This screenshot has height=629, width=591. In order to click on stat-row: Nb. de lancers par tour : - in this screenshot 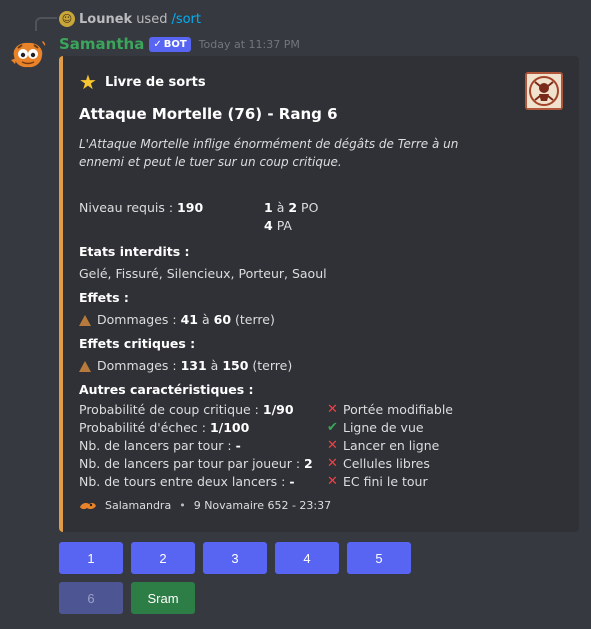, I will do `click(196, 446)`.